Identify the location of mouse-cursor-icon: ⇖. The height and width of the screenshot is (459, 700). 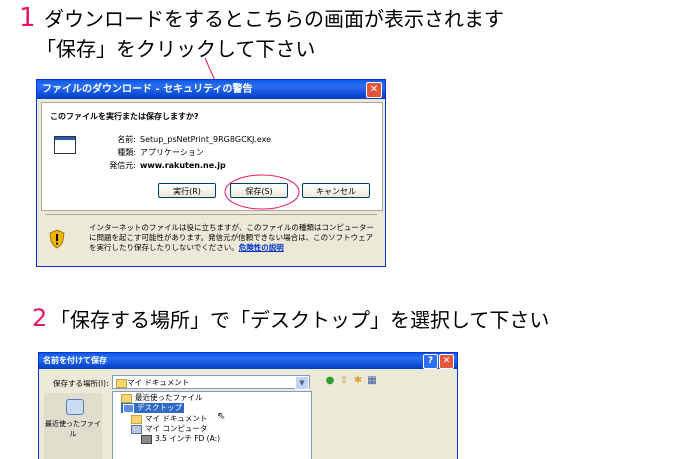
(221, 416).